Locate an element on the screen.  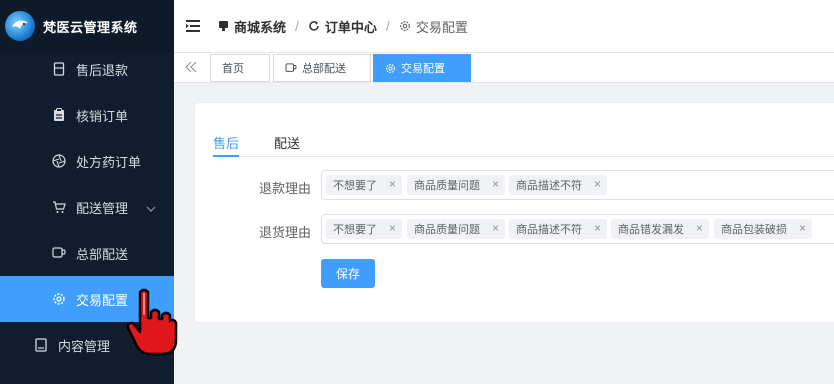
double-chevron-left-icon is located at coordinates (191, 67).